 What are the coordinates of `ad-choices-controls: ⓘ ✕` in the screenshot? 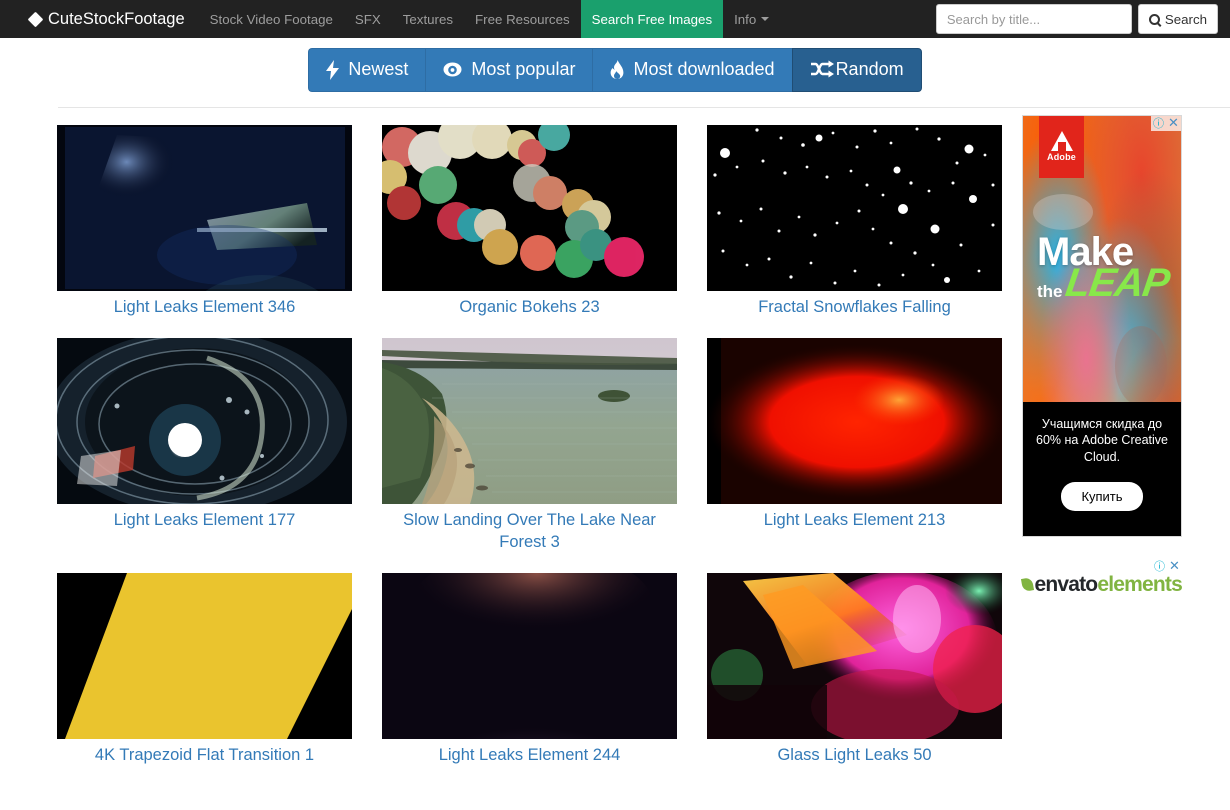 It's located at (1166, 123).